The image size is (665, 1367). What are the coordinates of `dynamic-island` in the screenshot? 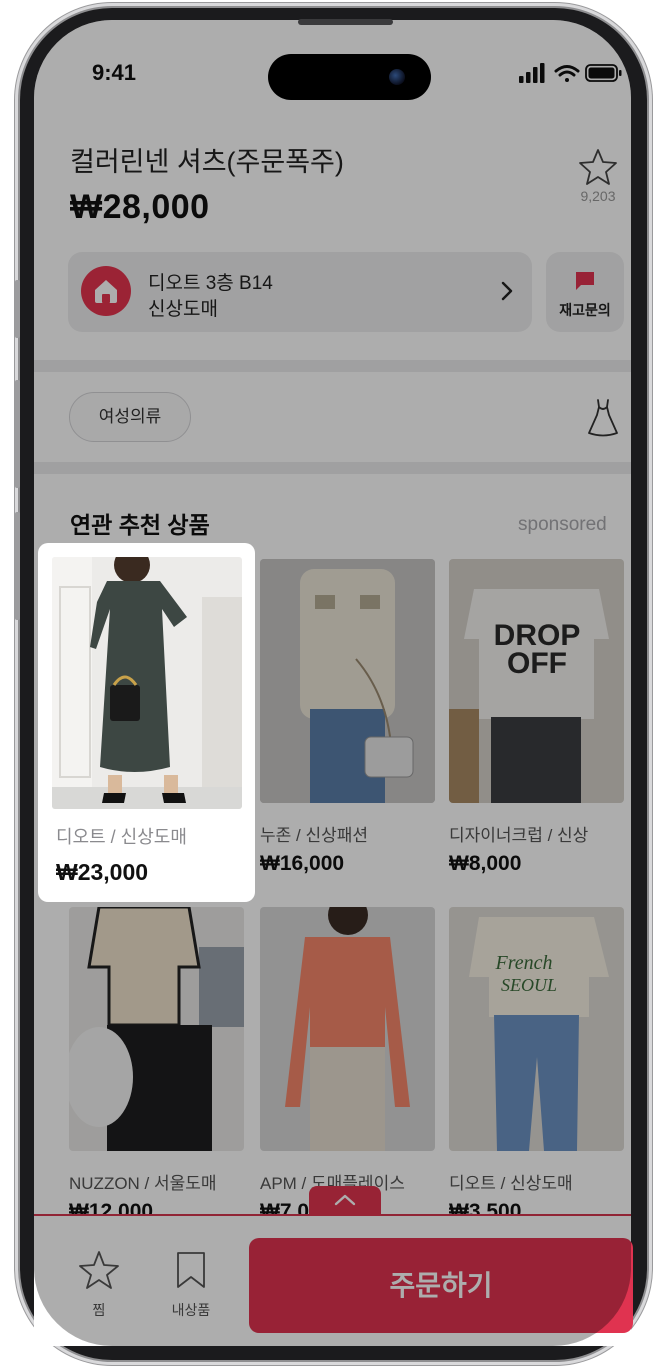 It's located at (349, 77).